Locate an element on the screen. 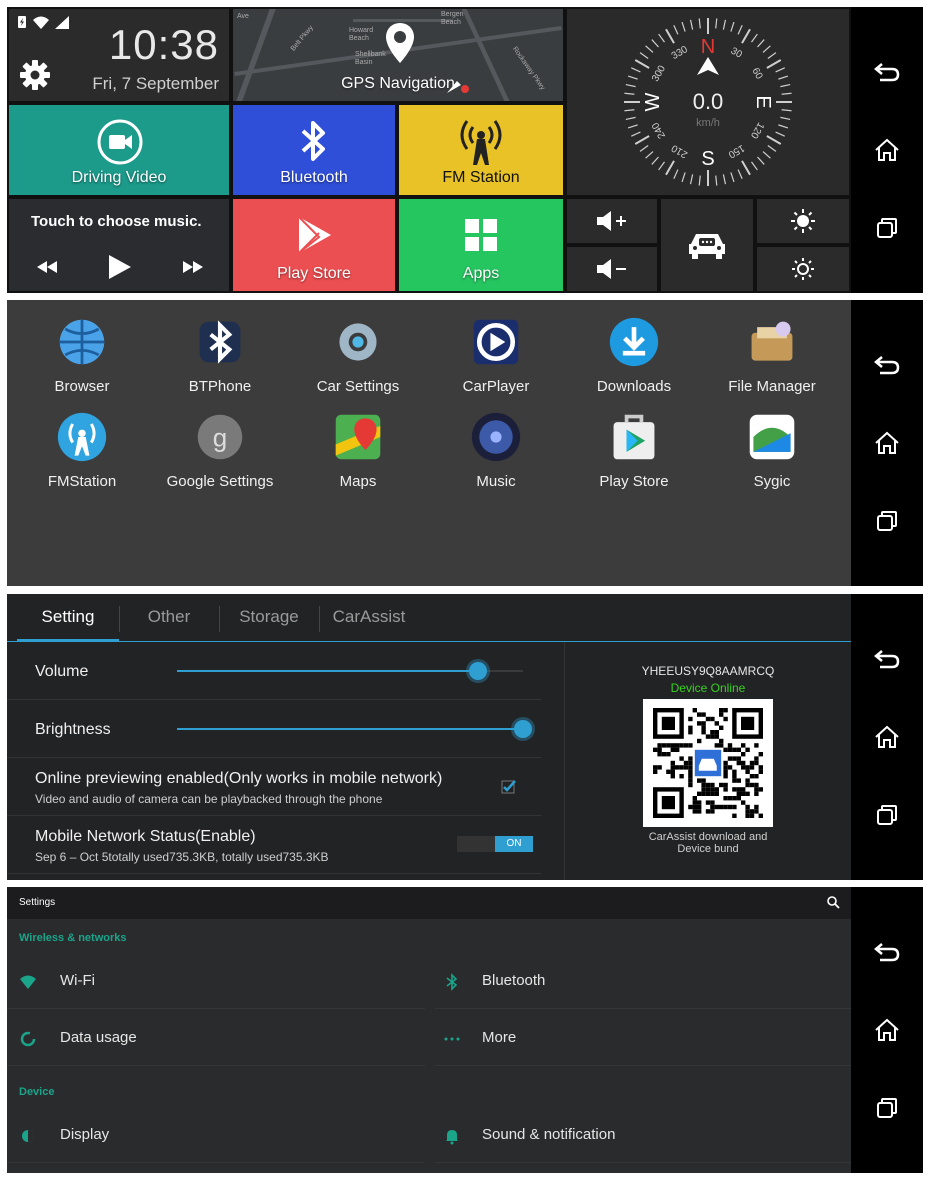 The width and height of the screenshot is (930, 1180). app-carplayer: CarPlayer is located at coordinates (496, 355).